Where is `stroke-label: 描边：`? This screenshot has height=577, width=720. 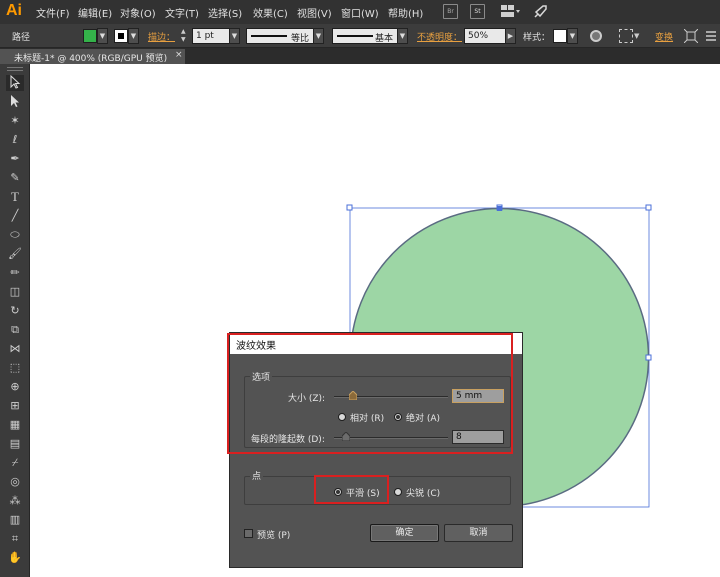
stroke-label: 描边： is located at coordinates (161, 36).